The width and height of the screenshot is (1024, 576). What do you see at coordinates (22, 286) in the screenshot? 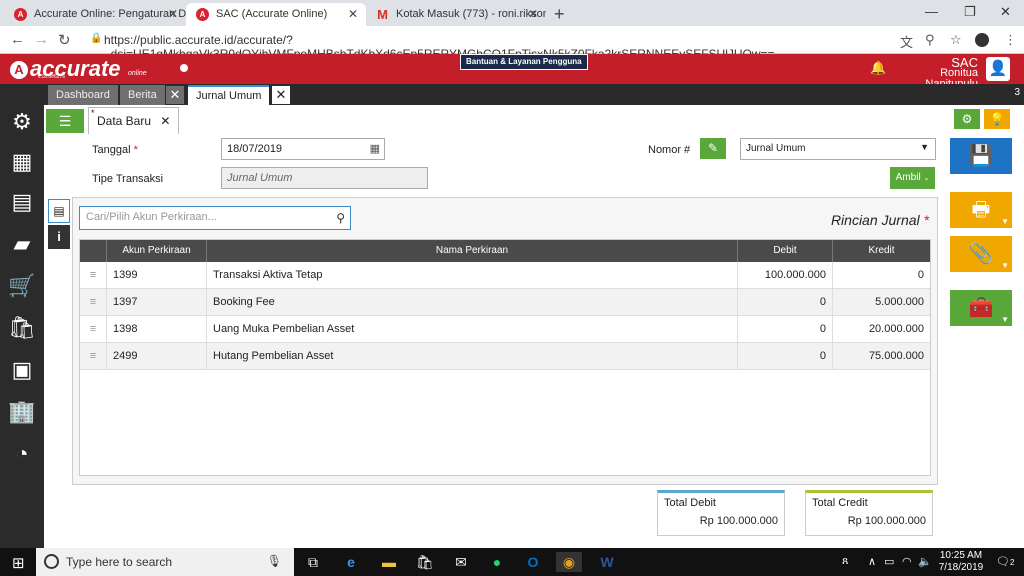
I see `cart-icon: 🛒` at bounding box center [22, 286].